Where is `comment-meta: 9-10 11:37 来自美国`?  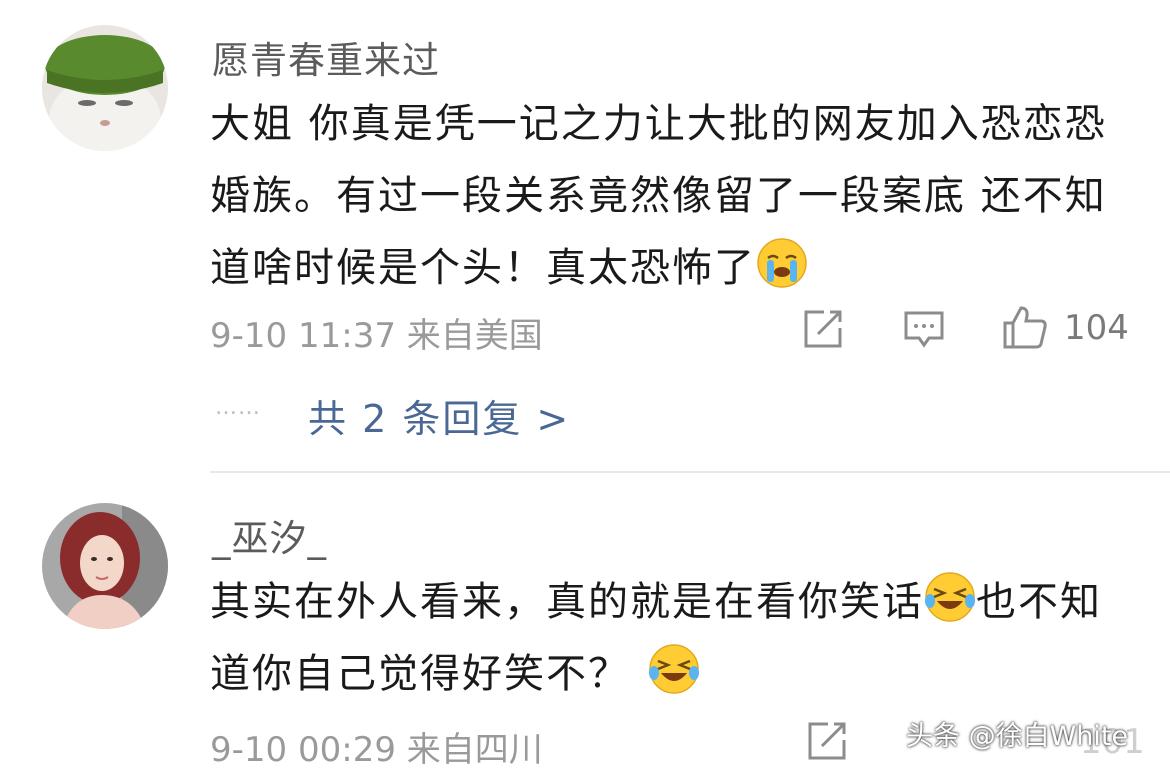 comment-meta: 9-10 11:37 来自美国 is located at coordinates (376, 336).